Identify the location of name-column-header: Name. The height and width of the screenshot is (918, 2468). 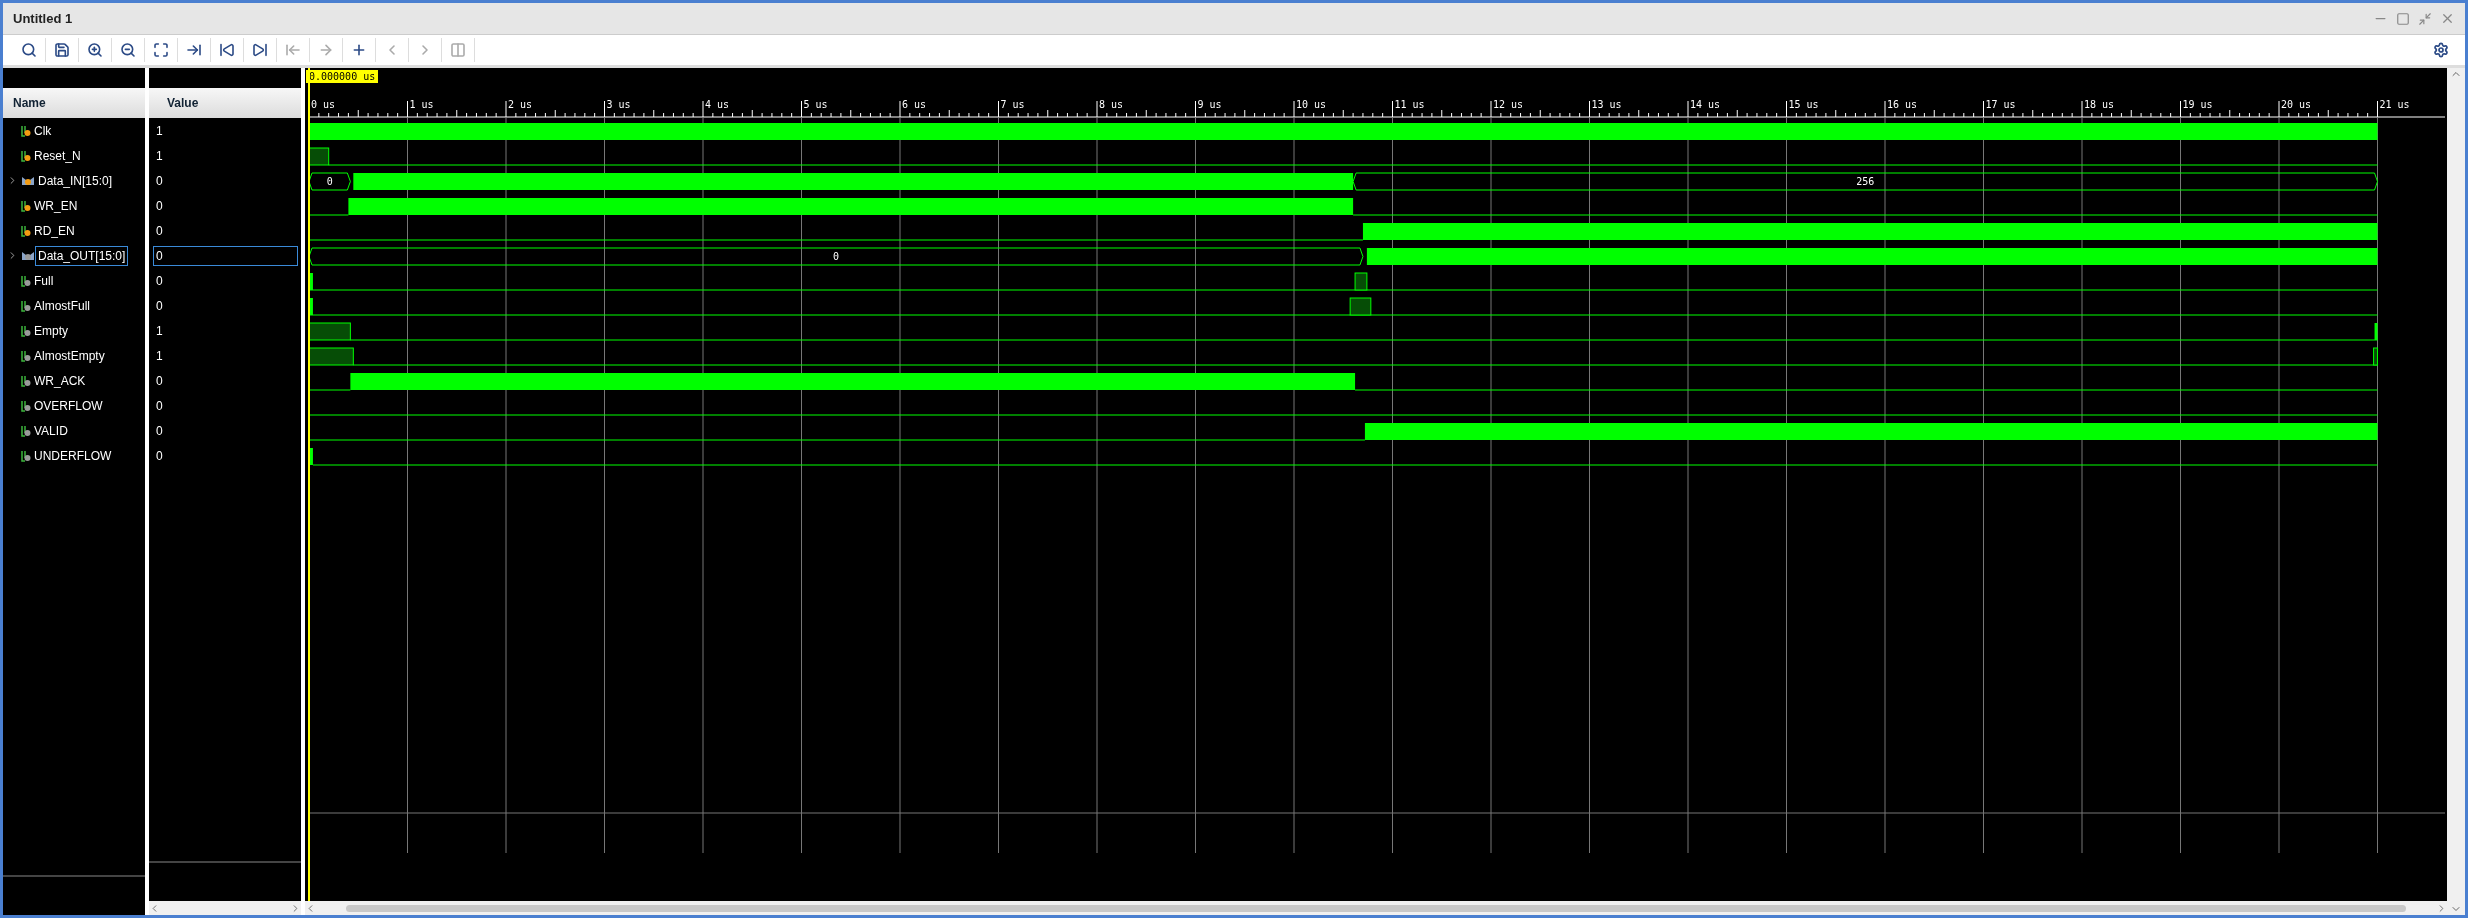
(74, 103).